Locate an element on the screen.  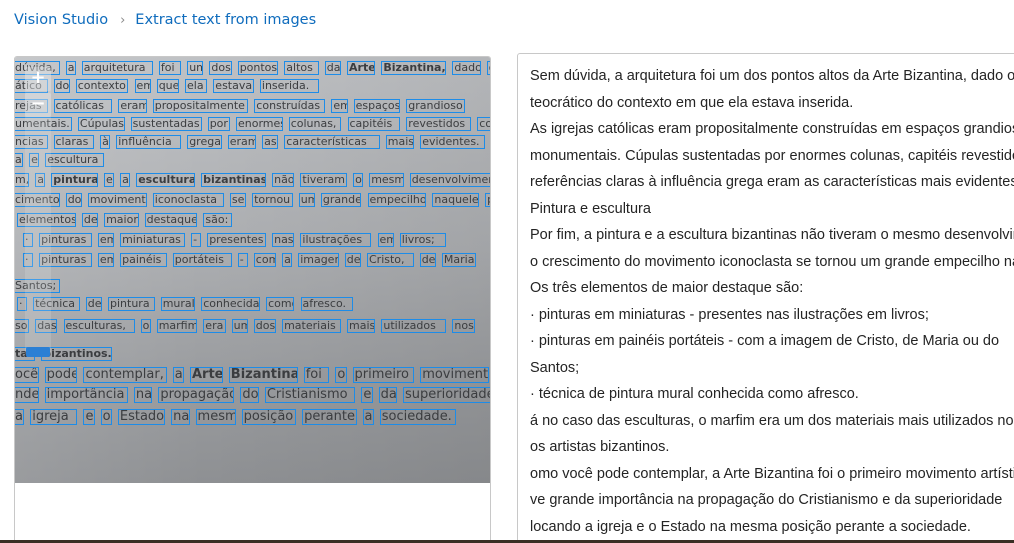
ocr-word-box: propositalmente is located at coordinates (200, 106).